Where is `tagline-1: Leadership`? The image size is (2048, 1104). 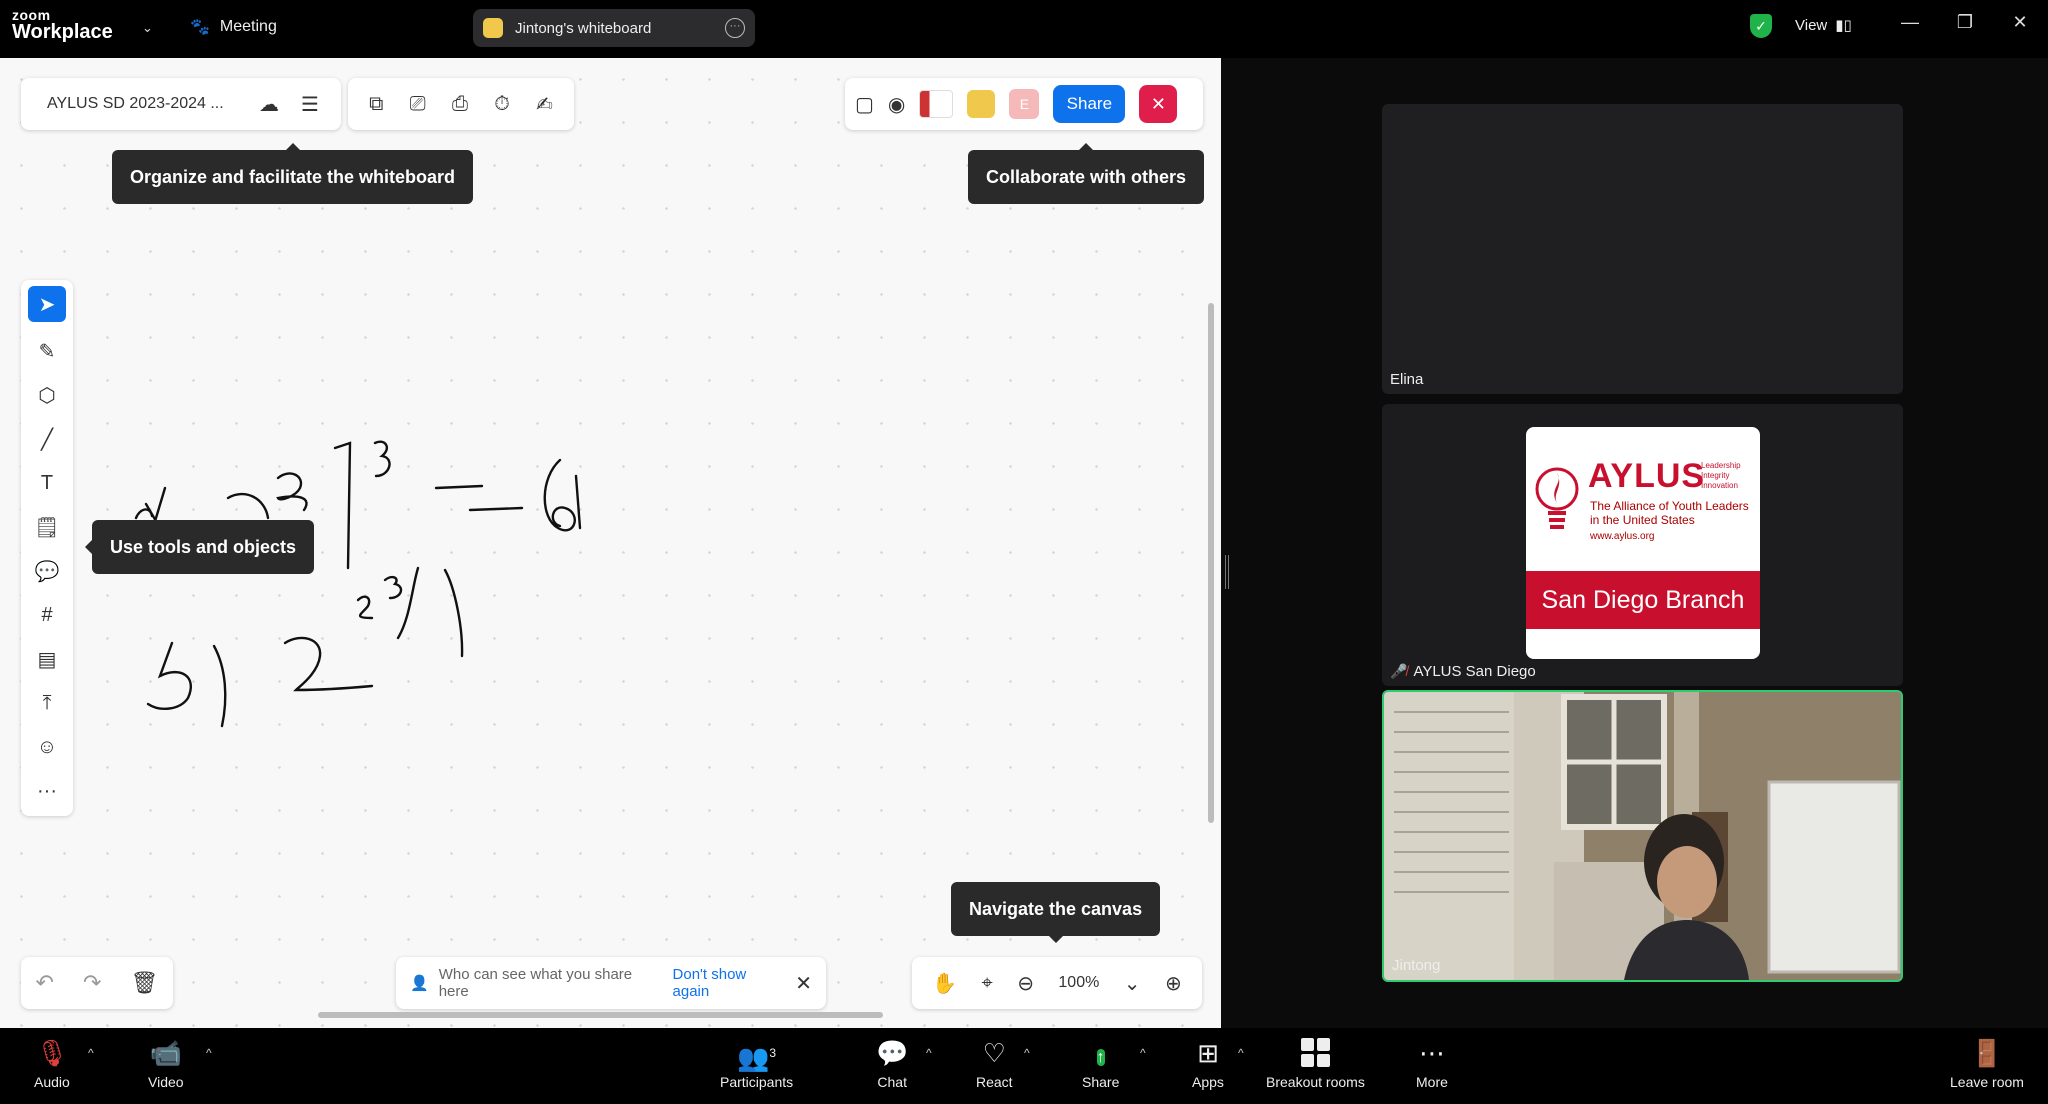
tagline-1: Leadership is located at coordinates (1721, 465).